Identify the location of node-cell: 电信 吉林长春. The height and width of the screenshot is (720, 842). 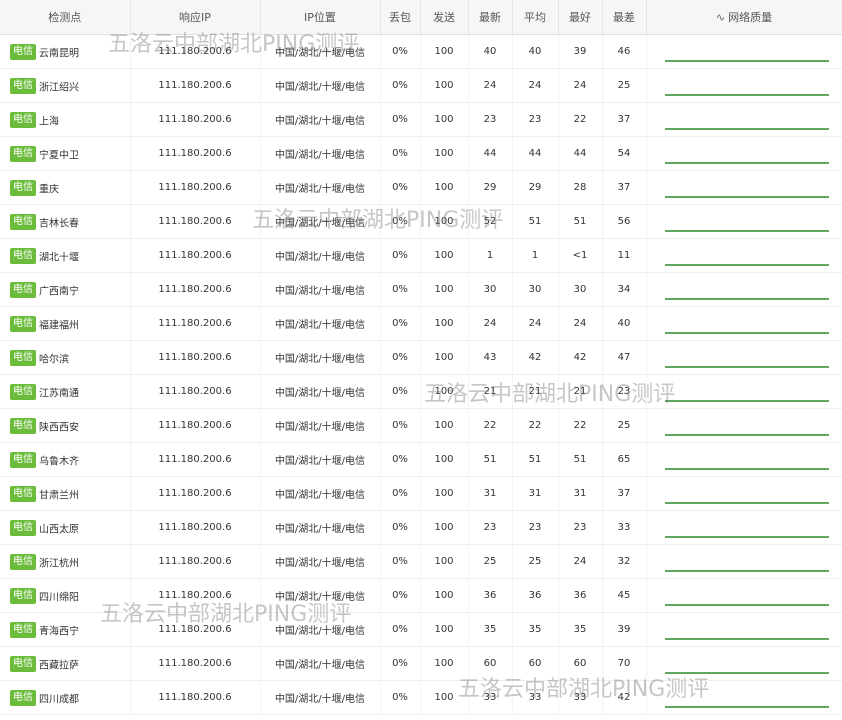
(65, 221).